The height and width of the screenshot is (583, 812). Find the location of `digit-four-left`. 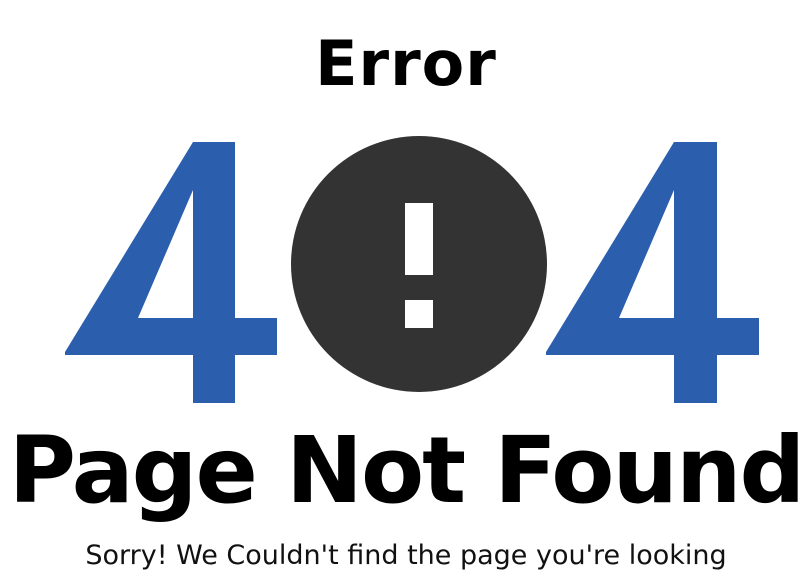

digit-four-left is located at coordinates (171, 272).